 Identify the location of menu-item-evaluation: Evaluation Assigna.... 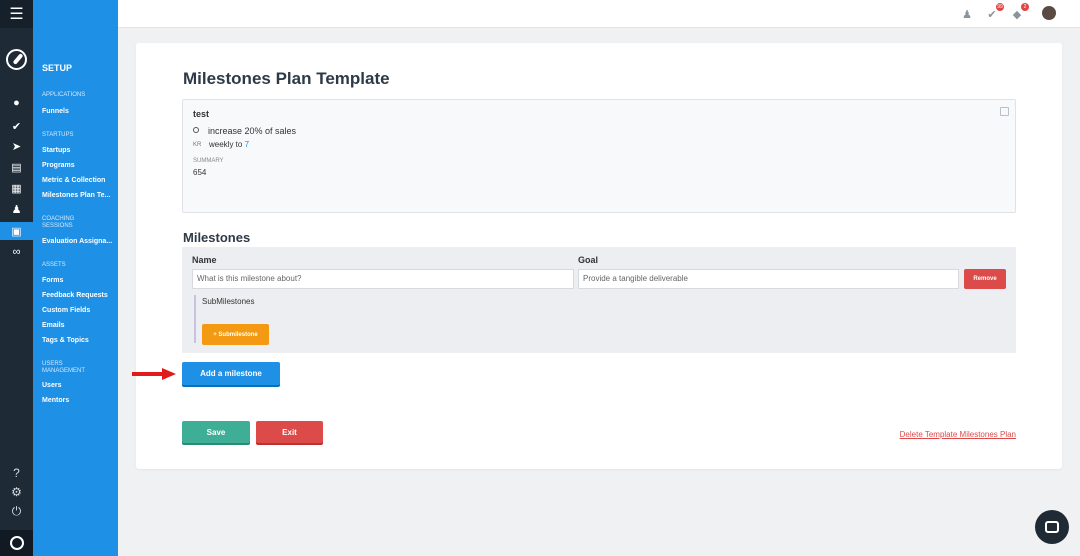
(77, 241).